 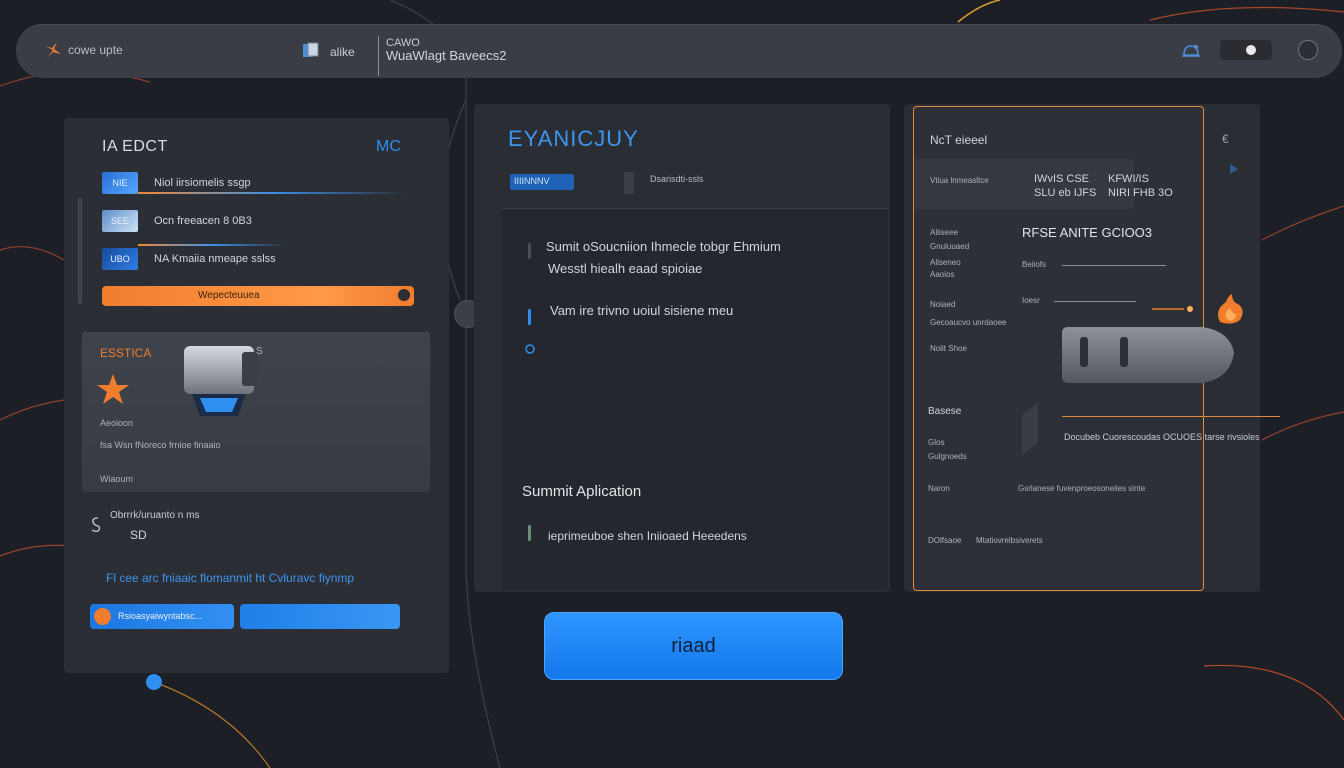 What do you see at coordinates (677, 179) in the screenshot?
I see `tag-label: Dsarisdti-ssls` at bounding box center [677, 179].